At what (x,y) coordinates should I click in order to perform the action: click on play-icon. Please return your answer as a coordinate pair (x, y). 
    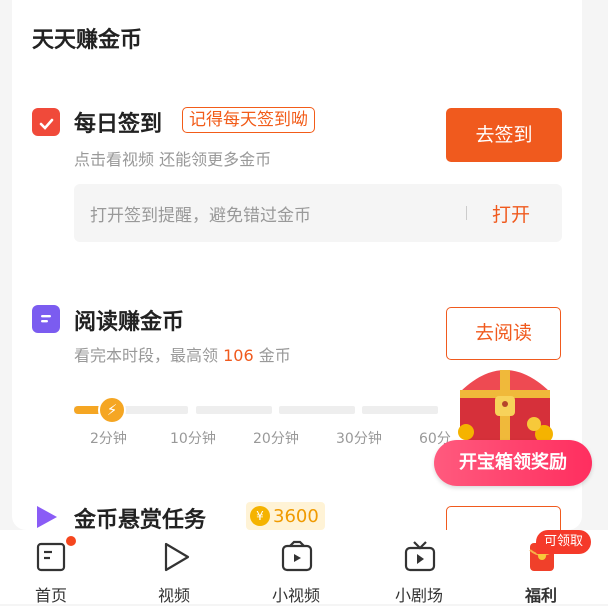
    Looking at the image, I should click on (177, 557).